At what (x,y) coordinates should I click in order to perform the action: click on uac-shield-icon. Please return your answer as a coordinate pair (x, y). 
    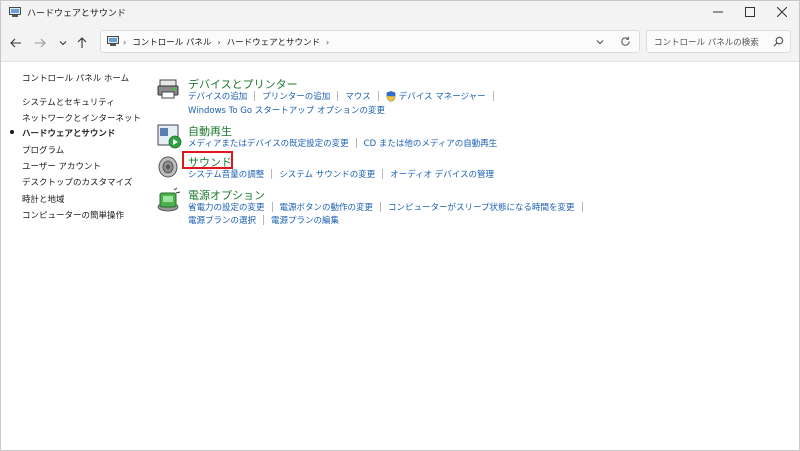
    Looking at the image, I should click on (391, 96).